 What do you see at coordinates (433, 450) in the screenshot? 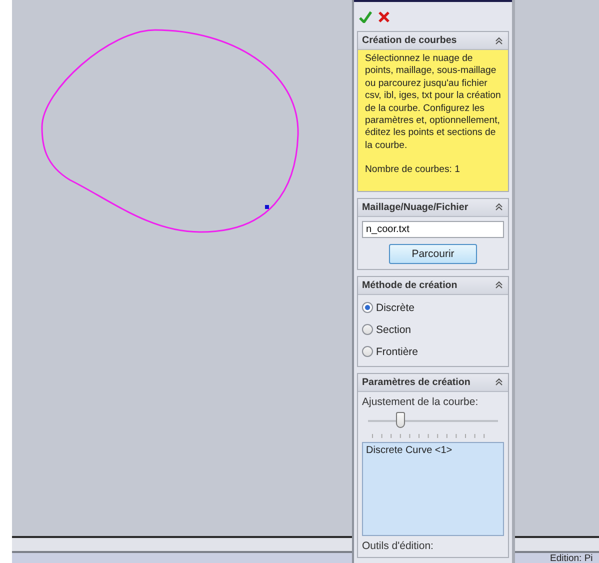
I see `list-item: Discrete Curve <1>` at bounding box center [433, 450].